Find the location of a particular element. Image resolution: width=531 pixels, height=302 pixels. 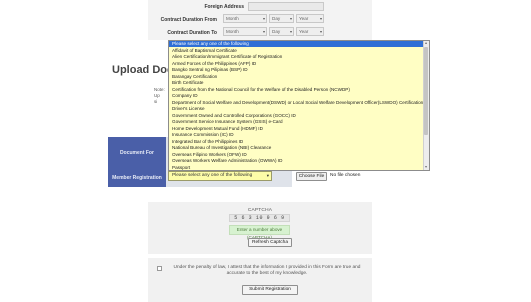

dropdown-option: Driver's License is located at coordinates (296, 109).